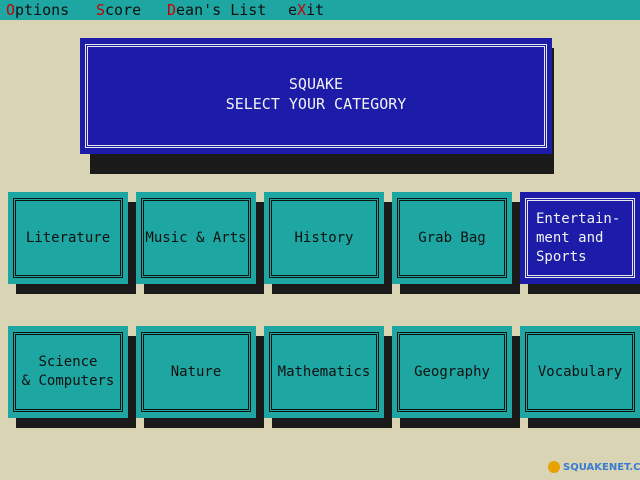 This screenshot has height=480, width=640. What do you see at coordinates (11, 10) in the screenshot?
I see `menu-options-hotkey: O` at bounding box center [11, 10].